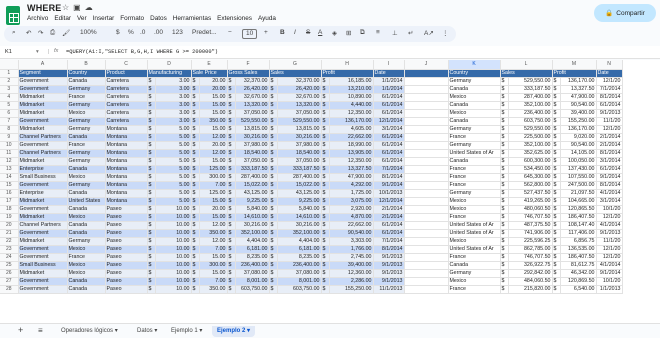 The height and width of the screenshot is (338, 660). Describe the element at coordinates (9, 145) in the screenshot. I see `row-header: 10` at that location.